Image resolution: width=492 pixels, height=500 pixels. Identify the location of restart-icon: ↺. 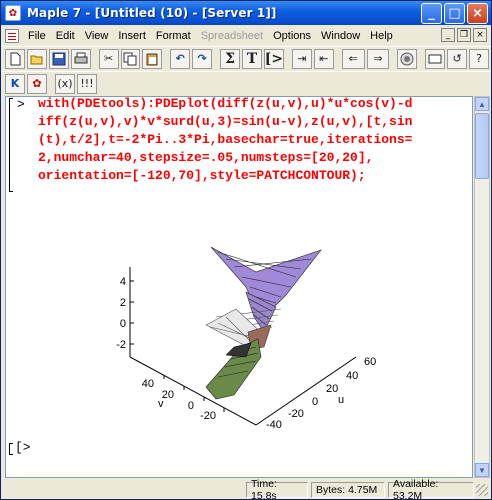
(457, 58).